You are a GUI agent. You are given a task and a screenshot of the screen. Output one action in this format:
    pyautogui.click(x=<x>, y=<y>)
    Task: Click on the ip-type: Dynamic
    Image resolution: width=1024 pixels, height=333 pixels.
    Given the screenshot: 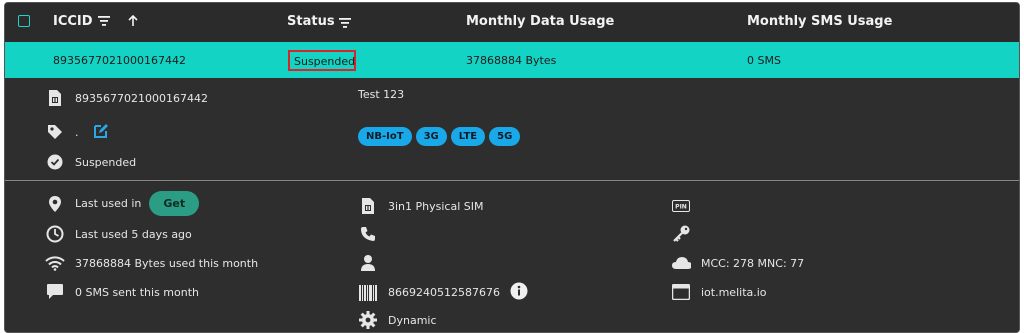 What is the action you would take?
    pyautogui.click(x=397, y=320)
    